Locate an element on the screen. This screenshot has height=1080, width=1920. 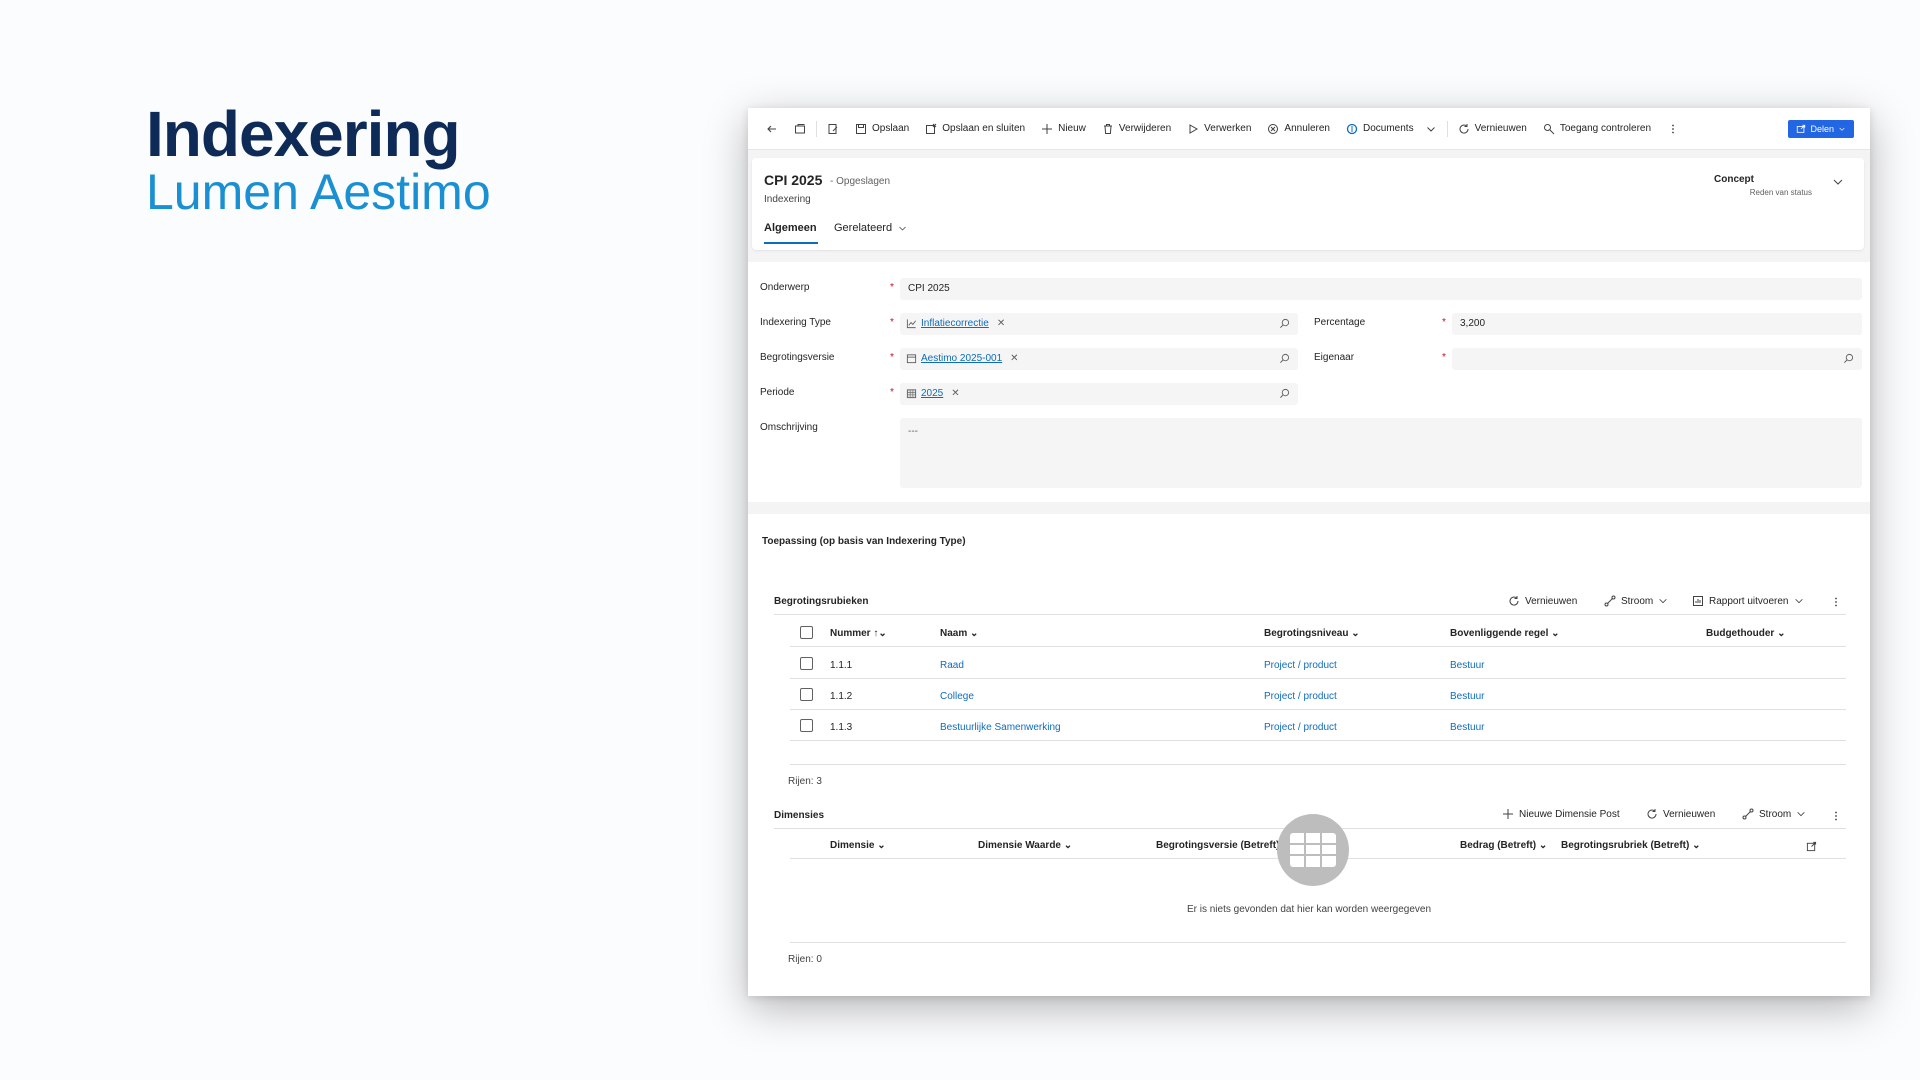
new-dimension-button: Nieuwe Dimensie Post is located at coordinates (1561, 814).